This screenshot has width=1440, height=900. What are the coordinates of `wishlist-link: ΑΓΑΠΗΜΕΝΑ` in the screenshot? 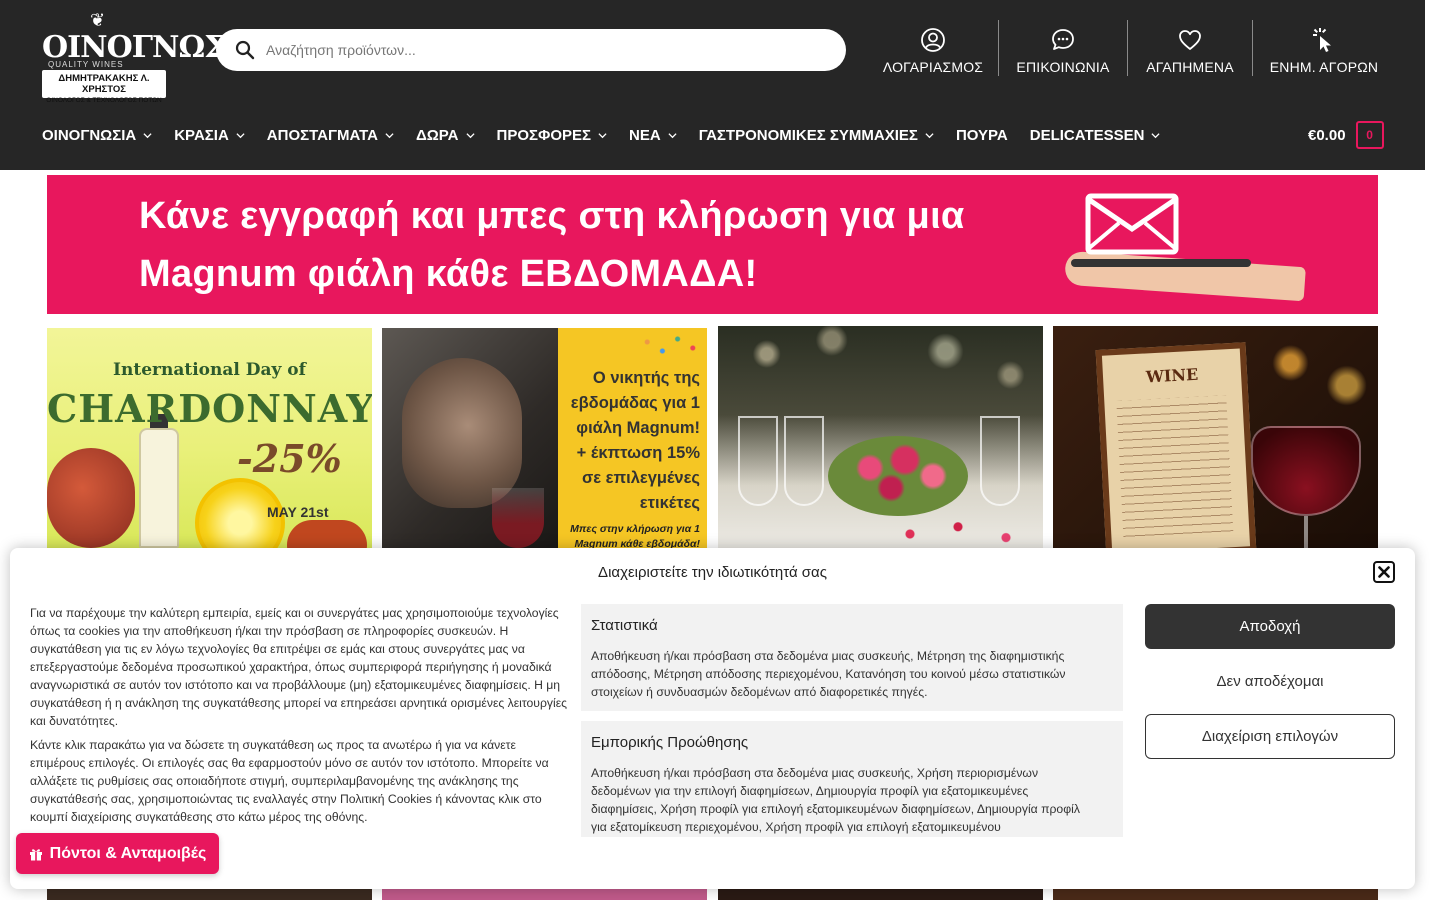 It's located at (1190, 48).